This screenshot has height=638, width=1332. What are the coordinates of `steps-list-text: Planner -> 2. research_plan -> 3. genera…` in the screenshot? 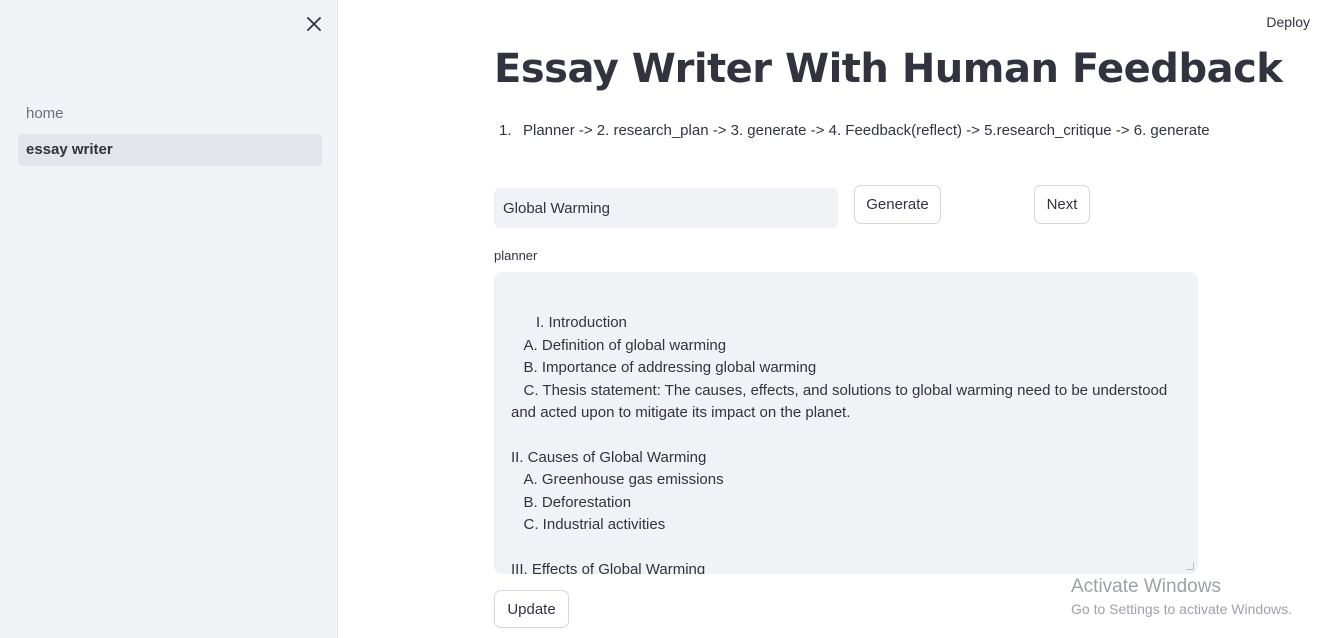 It's located at (866, 130).